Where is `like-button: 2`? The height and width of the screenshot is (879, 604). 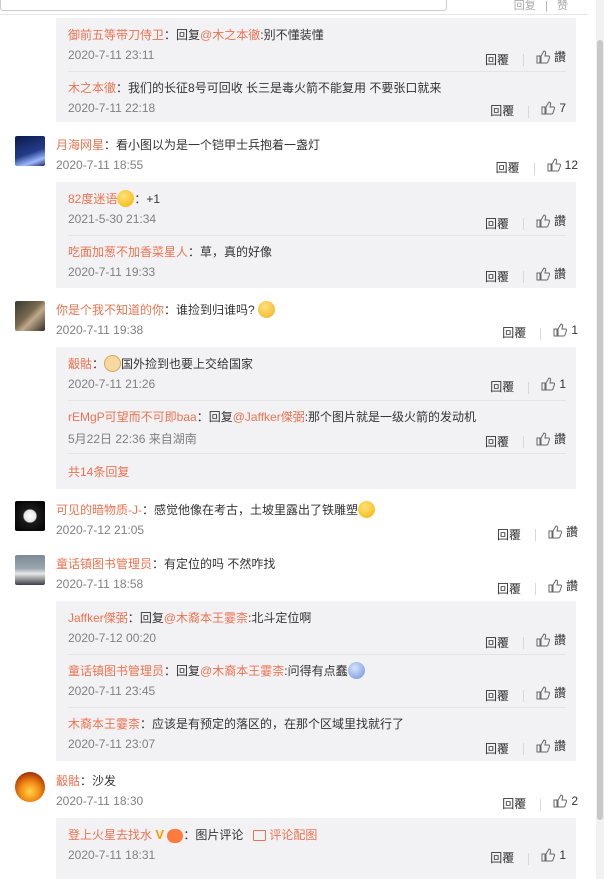 like-button: 2 is located at coordinates (565, 801).